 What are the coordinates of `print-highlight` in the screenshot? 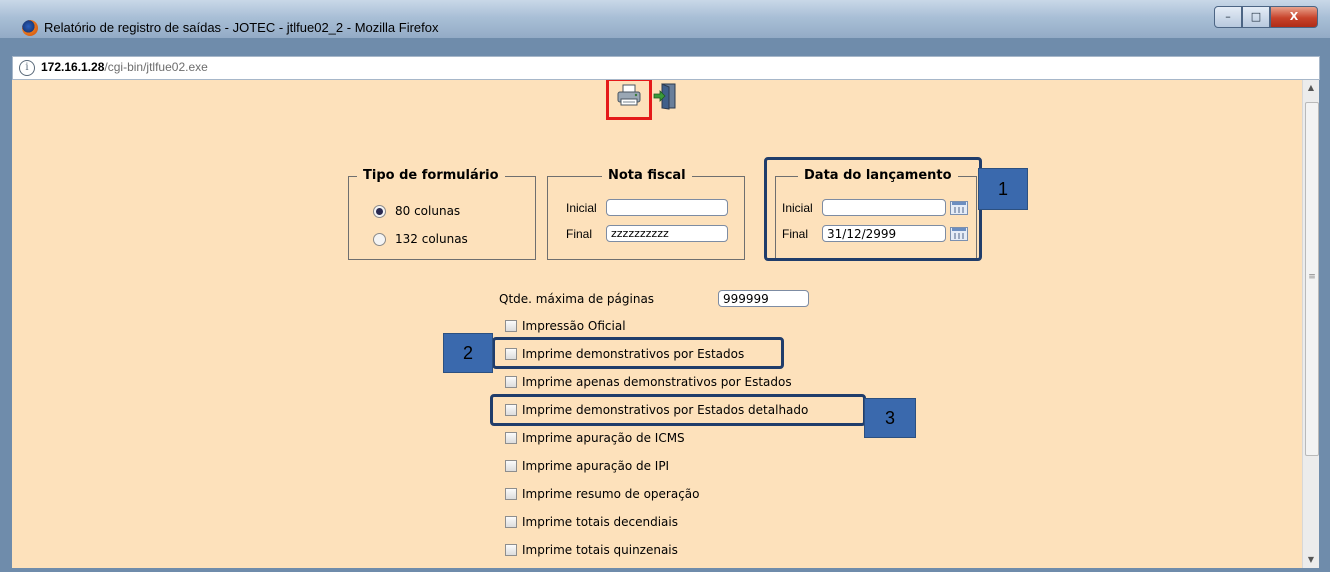 It's located at (629, 100).